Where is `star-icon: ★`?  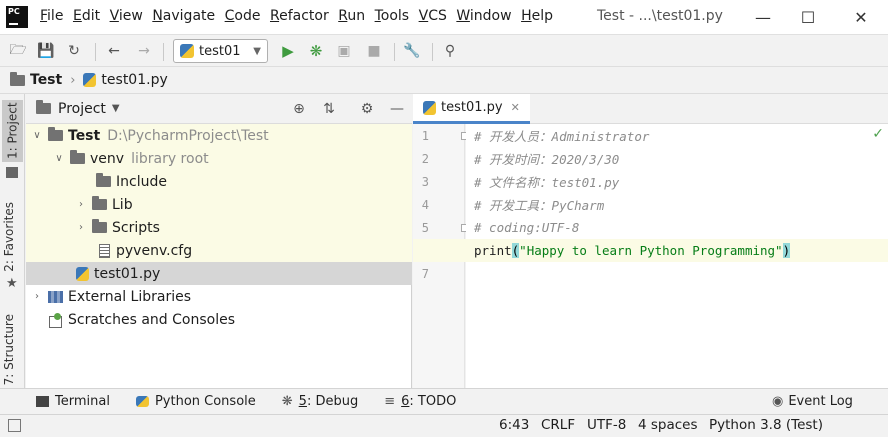
star-icon: ★ is located at coordinates (12, 283).